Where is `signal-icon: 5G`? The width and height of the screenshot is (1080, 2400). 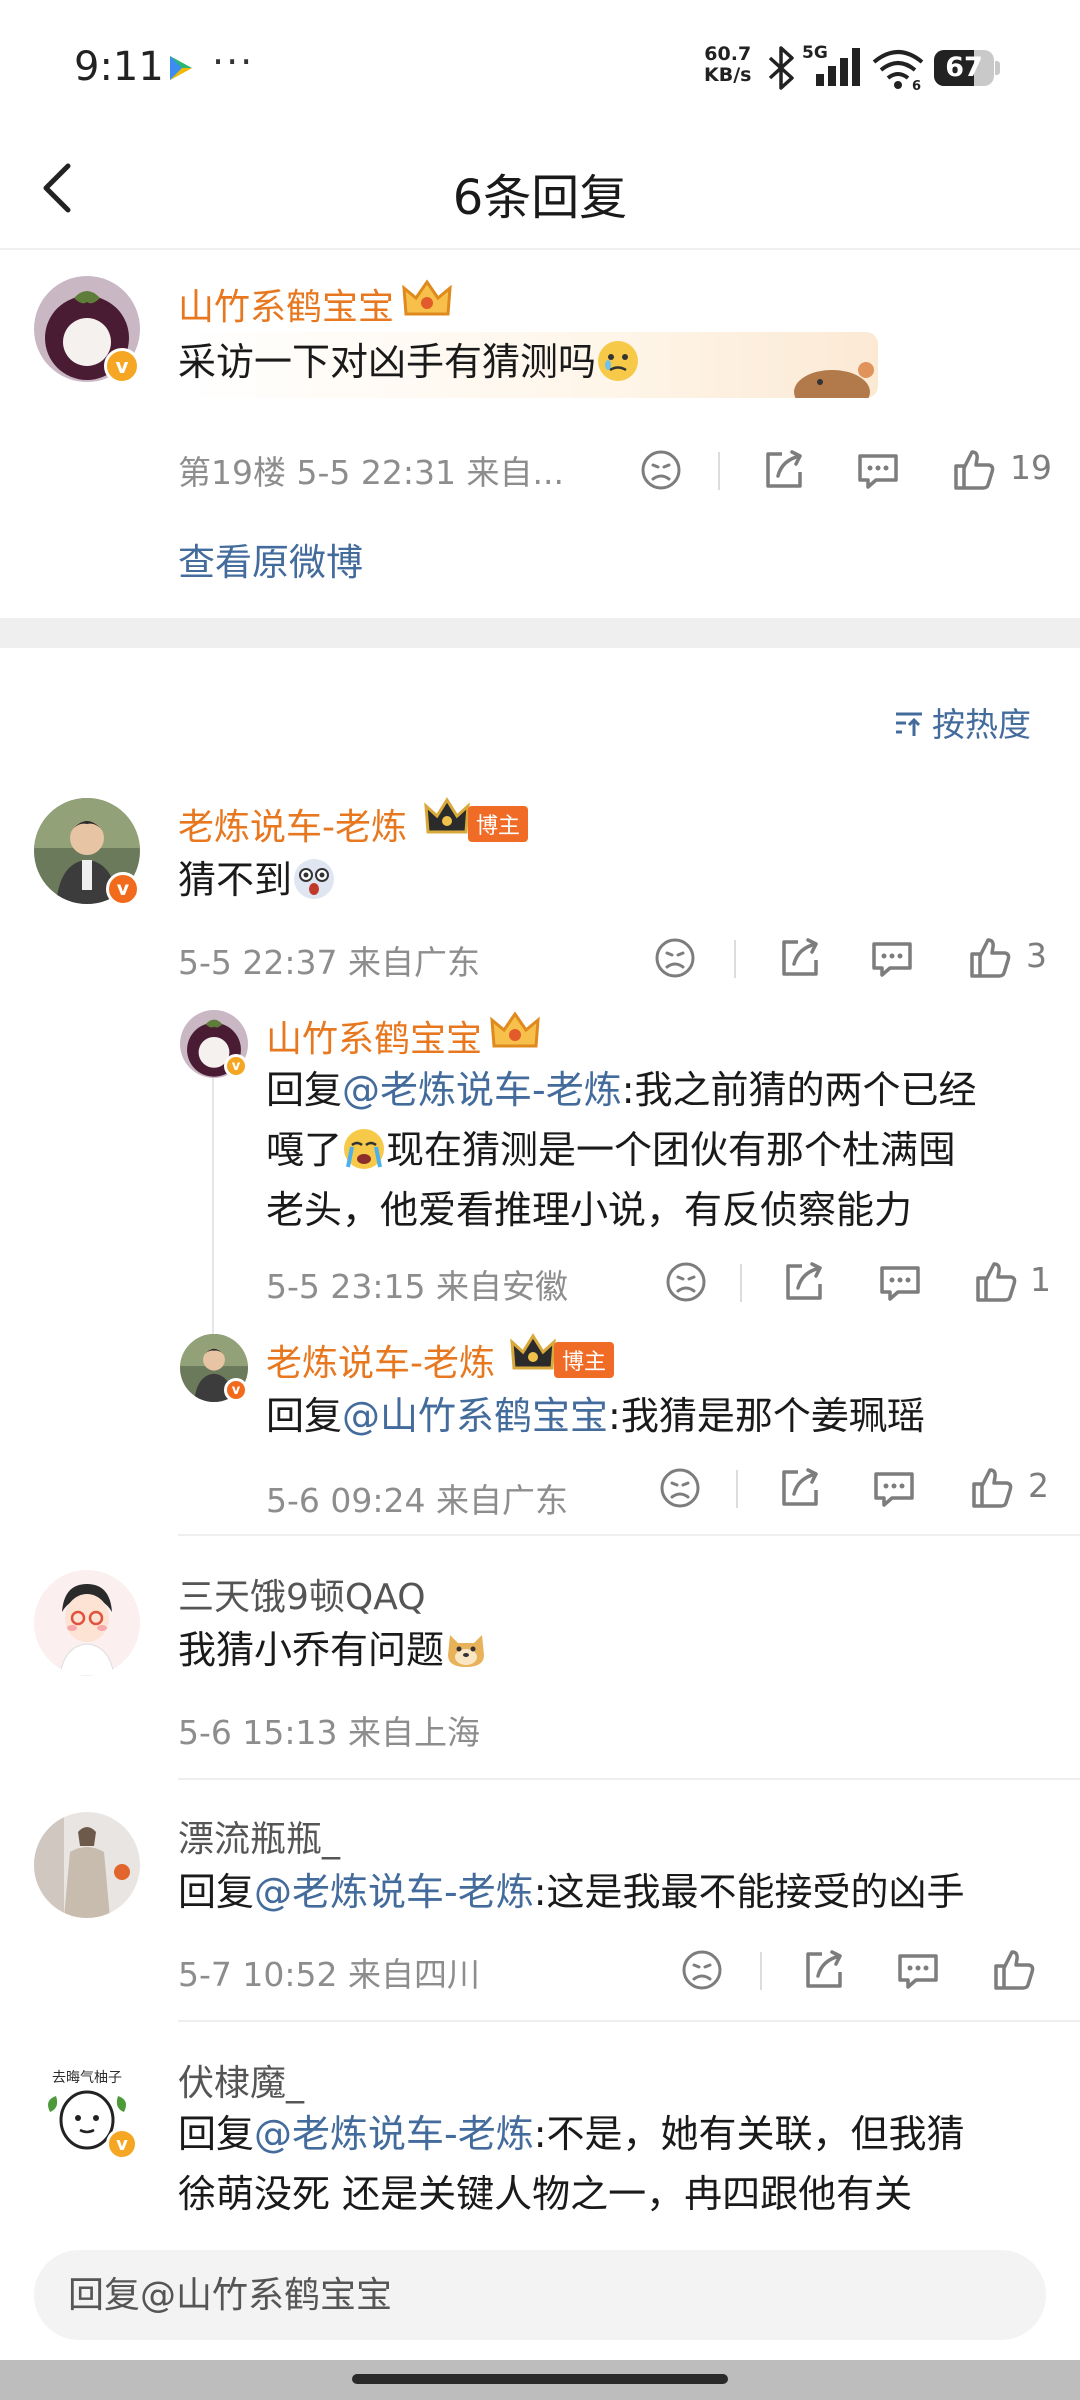
signal-icon: 5G is located at coordinates (831, 64).